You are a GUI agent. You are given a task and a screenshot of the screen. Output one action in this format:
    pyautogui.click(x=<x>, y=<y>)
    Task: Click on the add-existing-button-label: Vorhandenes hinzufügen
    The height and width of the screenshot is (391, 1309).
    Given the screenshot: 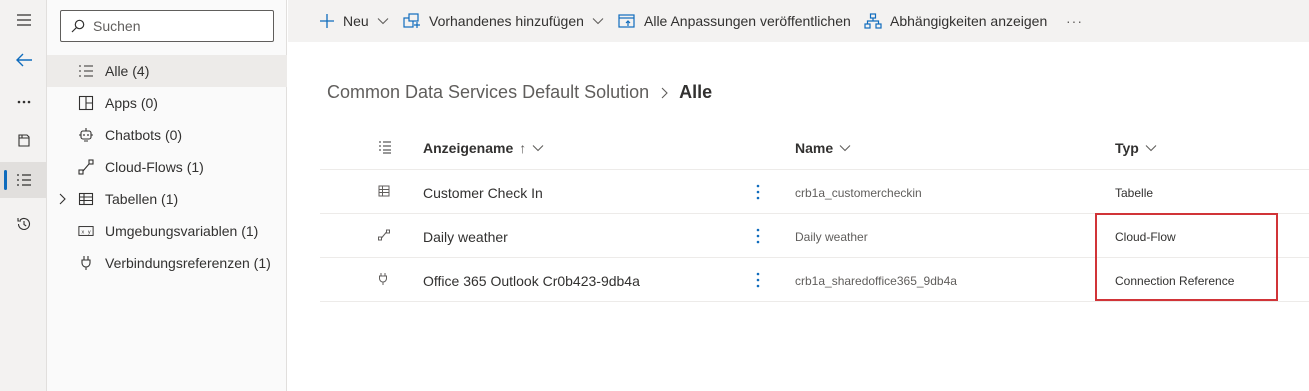 What is the action you would take?
    pyautogui.click(x=506, y=21)
    